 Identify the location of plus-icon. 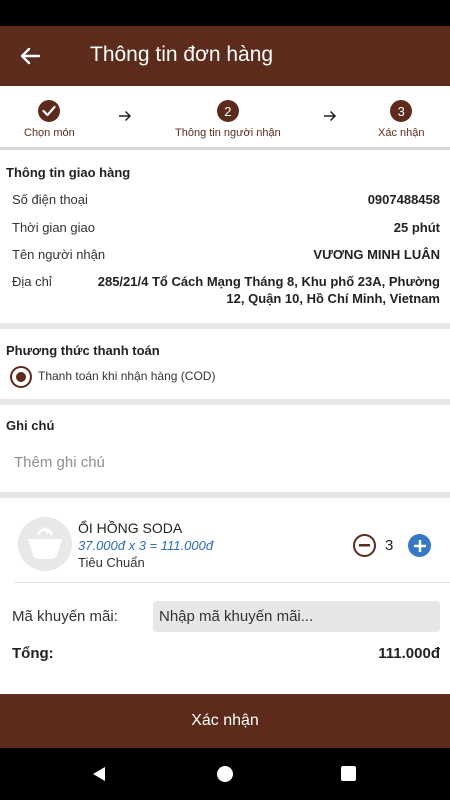
(419, 545).